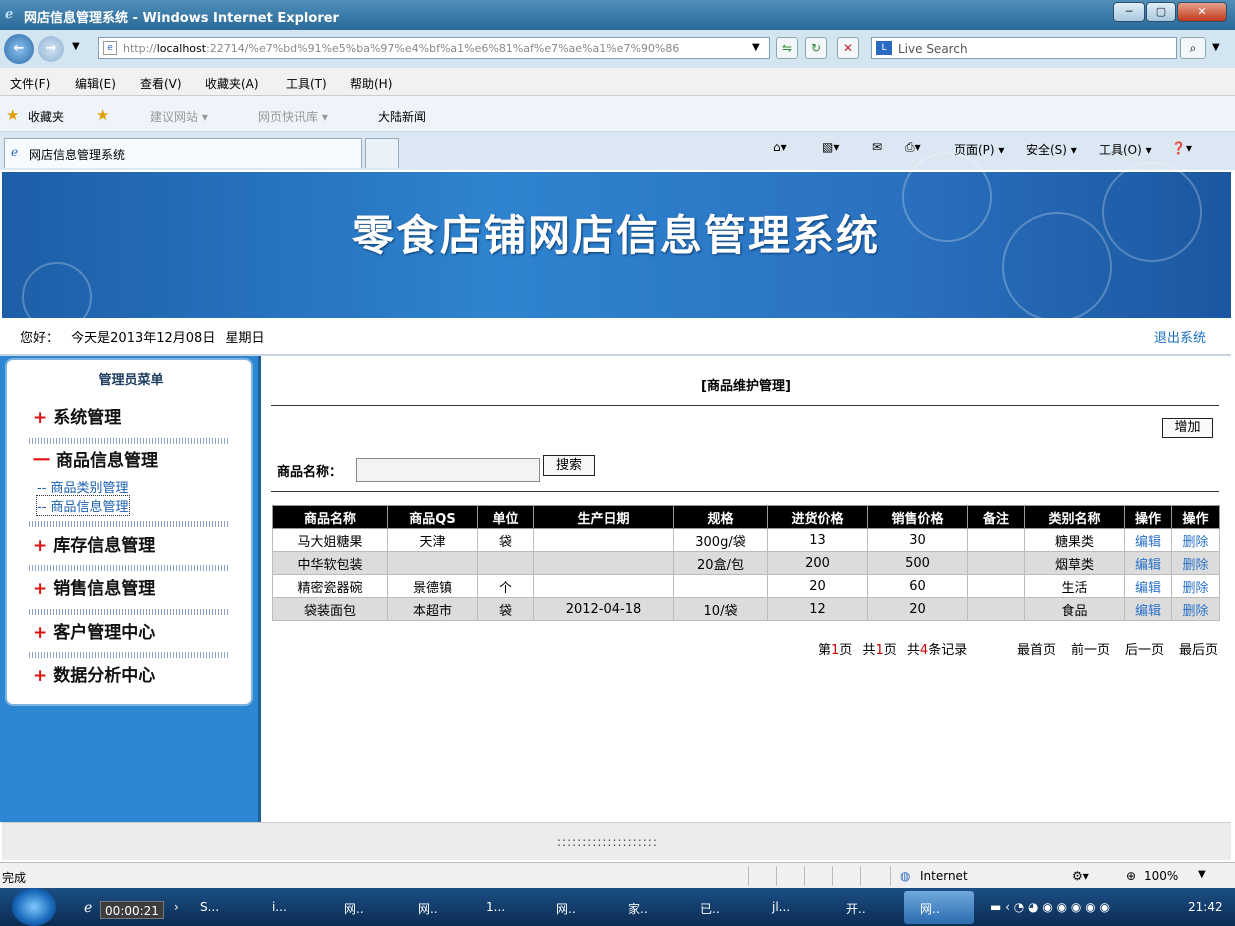  What do you see at coordinates (1180, 336) in the screenshot?
I see `logout-link: 退出系统` at bounding box center [1180, 336].